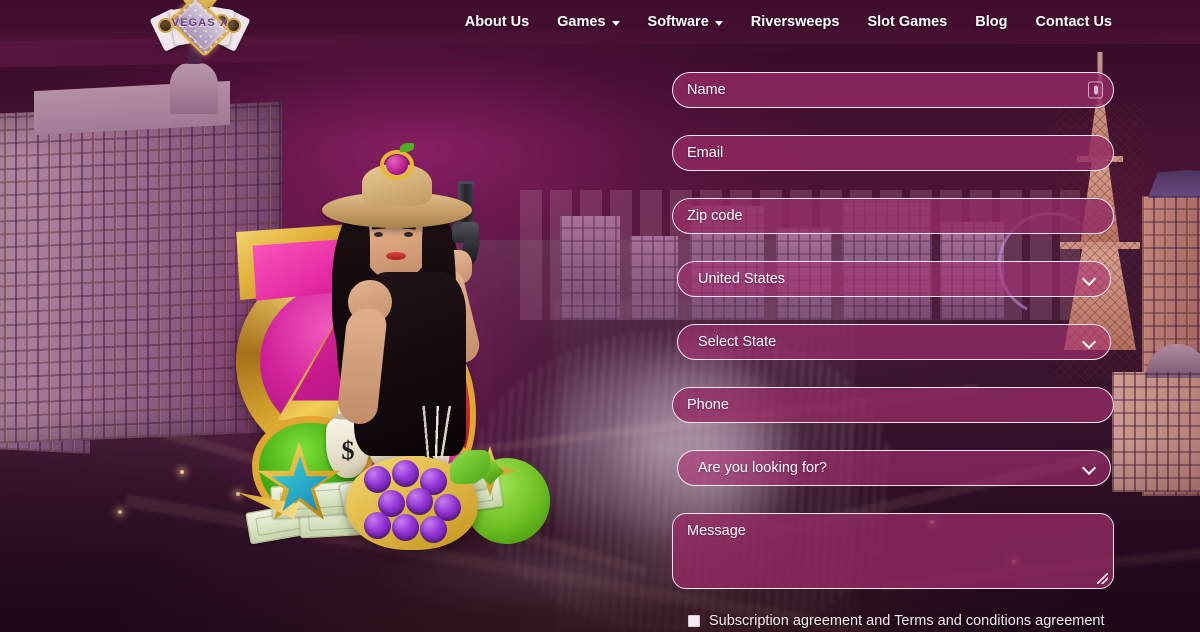 The width and height of the screenshot is (1200, 632). I want to click on nav-item-software: Software, so click(685, 22).